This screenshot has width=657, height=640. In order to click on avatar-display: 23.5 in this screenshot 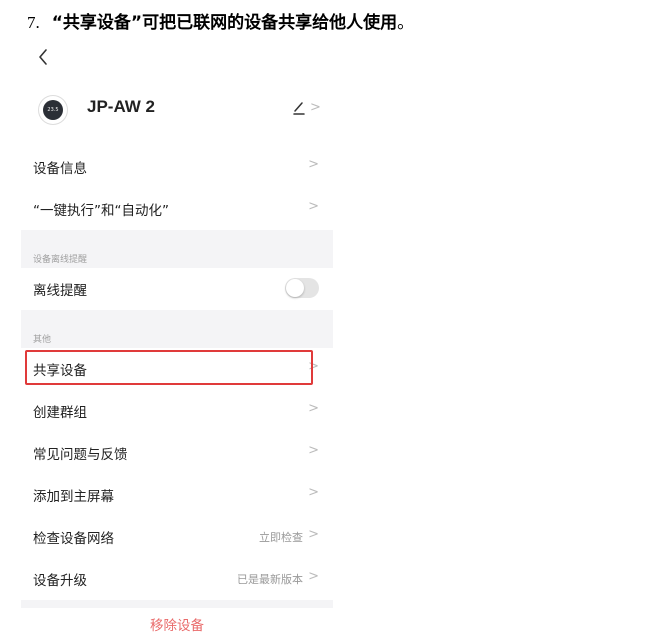, I will do `click(53, 110)`.